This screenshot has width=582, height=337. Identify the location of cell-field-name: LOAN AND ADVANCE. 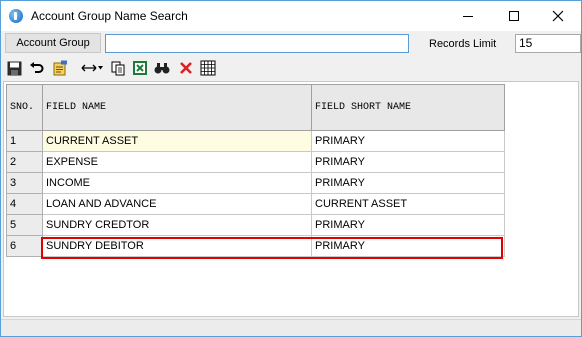
(177, 204).